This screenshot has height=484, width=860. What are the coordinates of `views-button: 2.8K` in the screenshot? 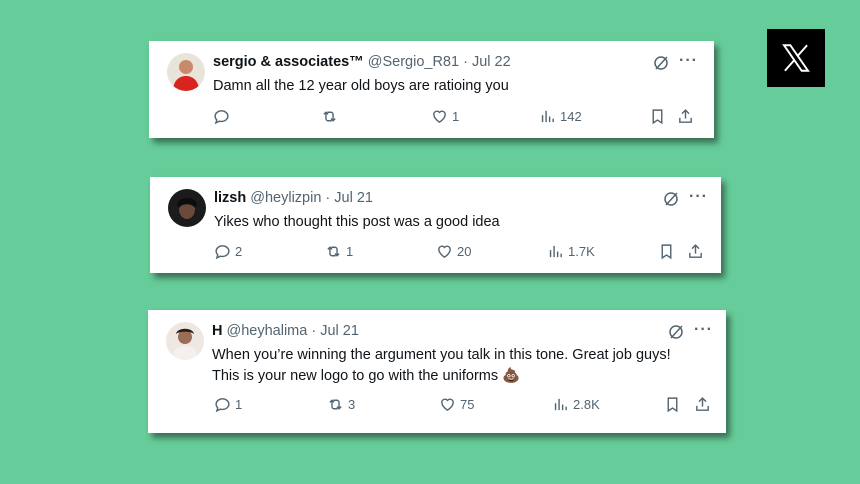 It's located at (576, 404).